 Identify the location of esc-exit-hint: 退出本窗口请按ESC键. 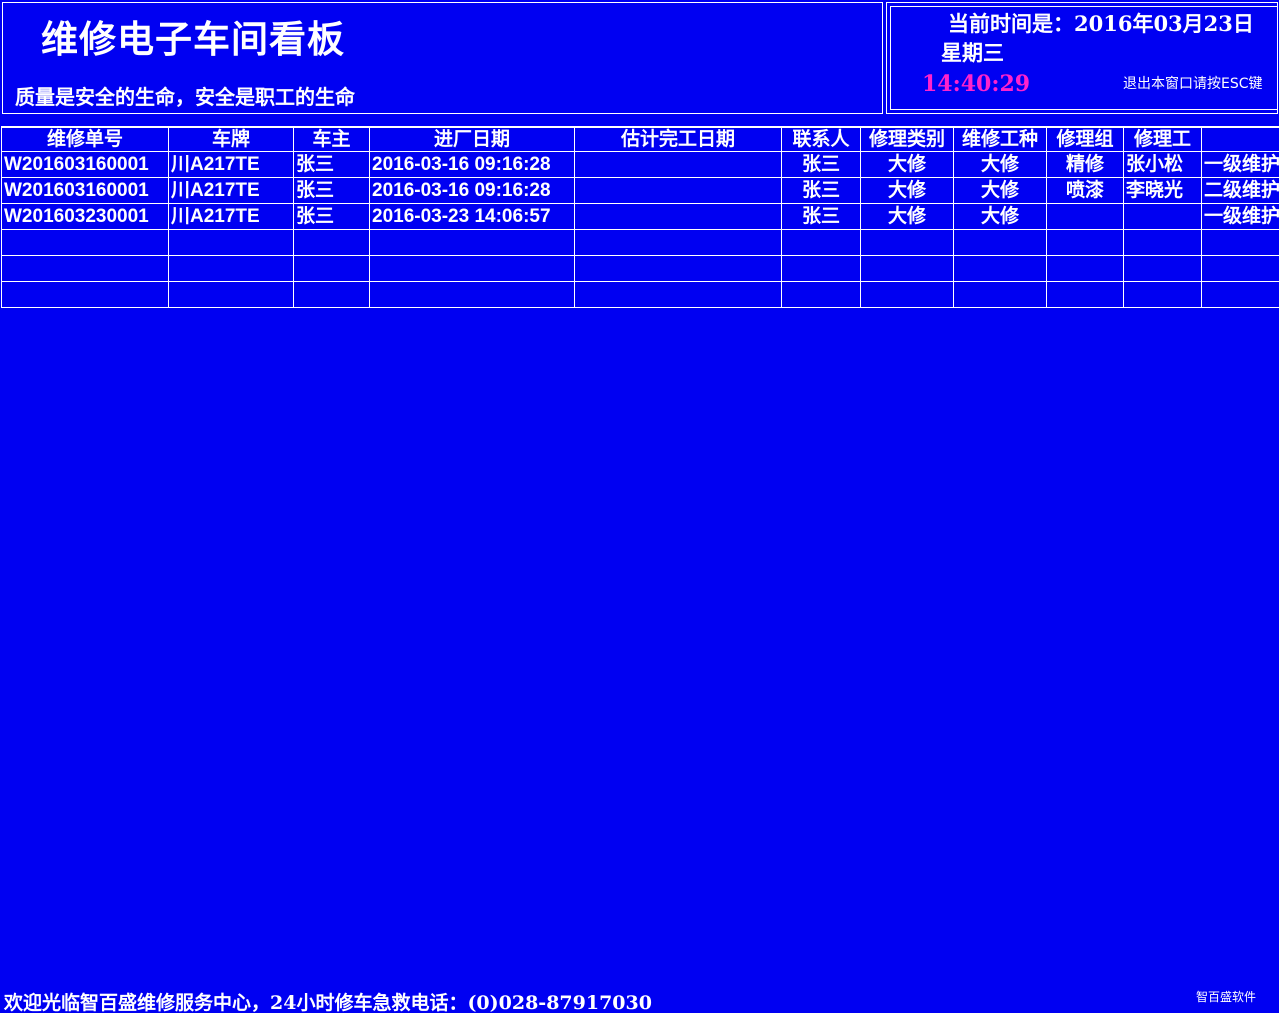
(1193, 84).